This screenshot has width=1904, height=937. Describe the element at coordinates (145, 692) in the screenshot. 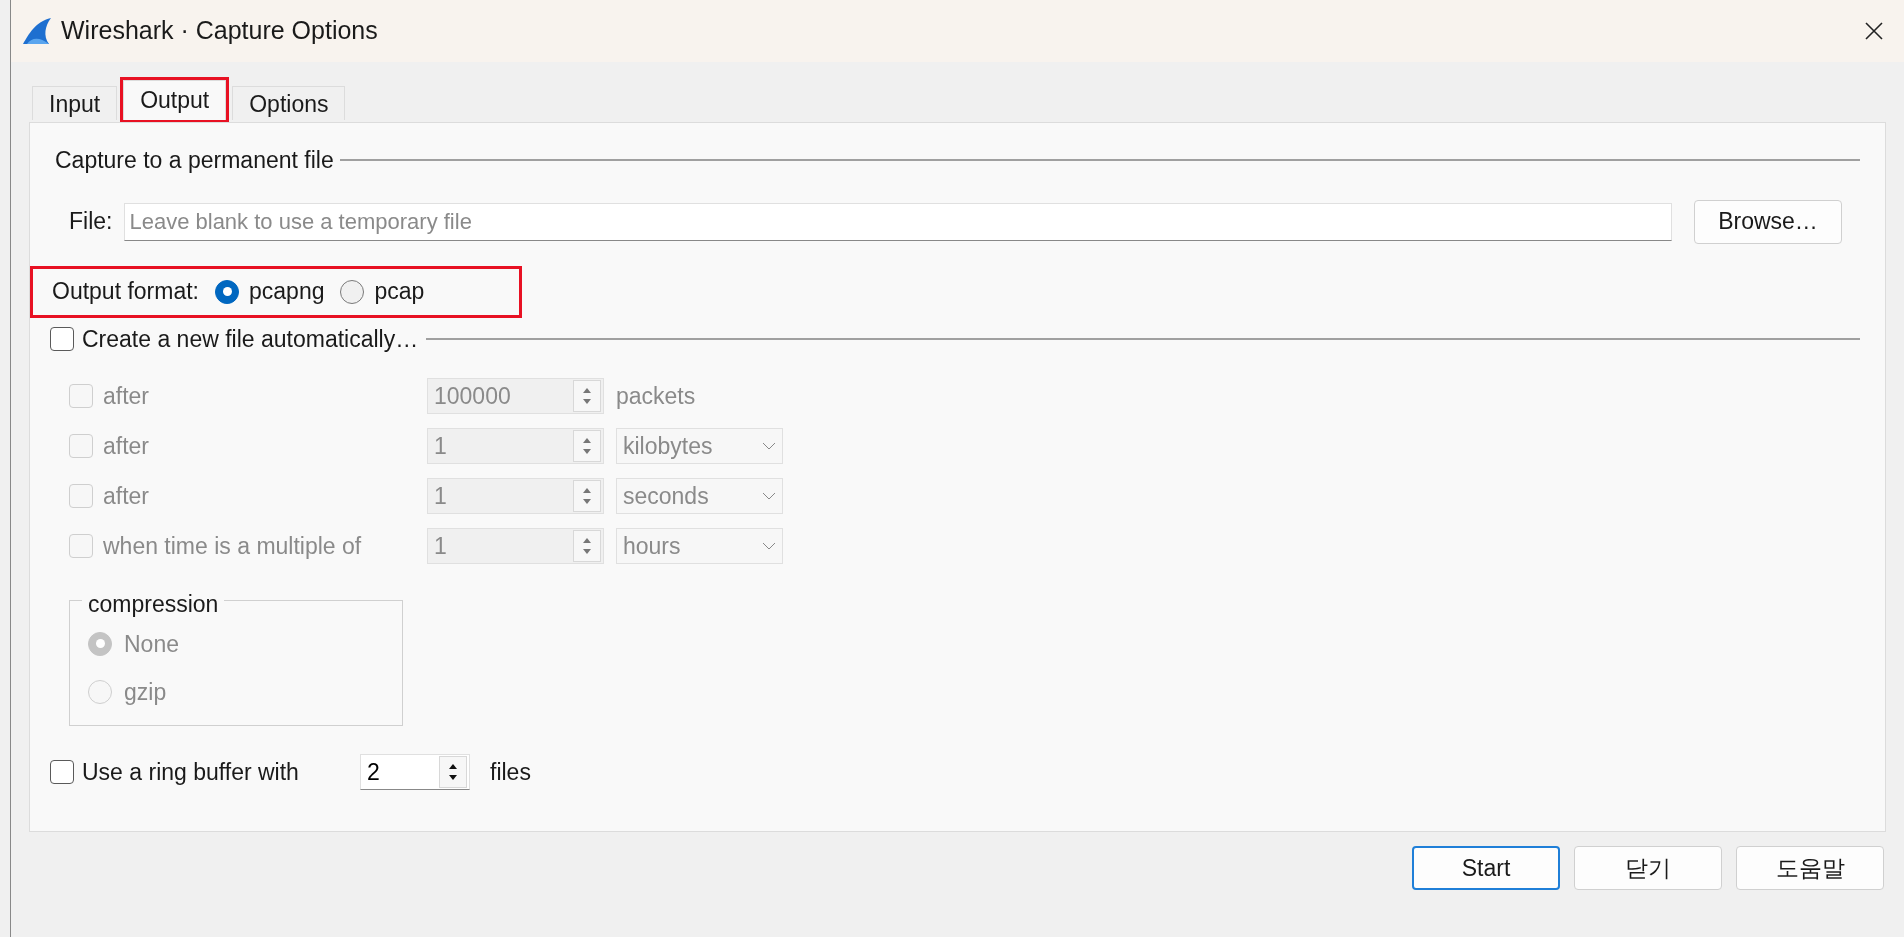

I see `radio-label: gzip` at that location.